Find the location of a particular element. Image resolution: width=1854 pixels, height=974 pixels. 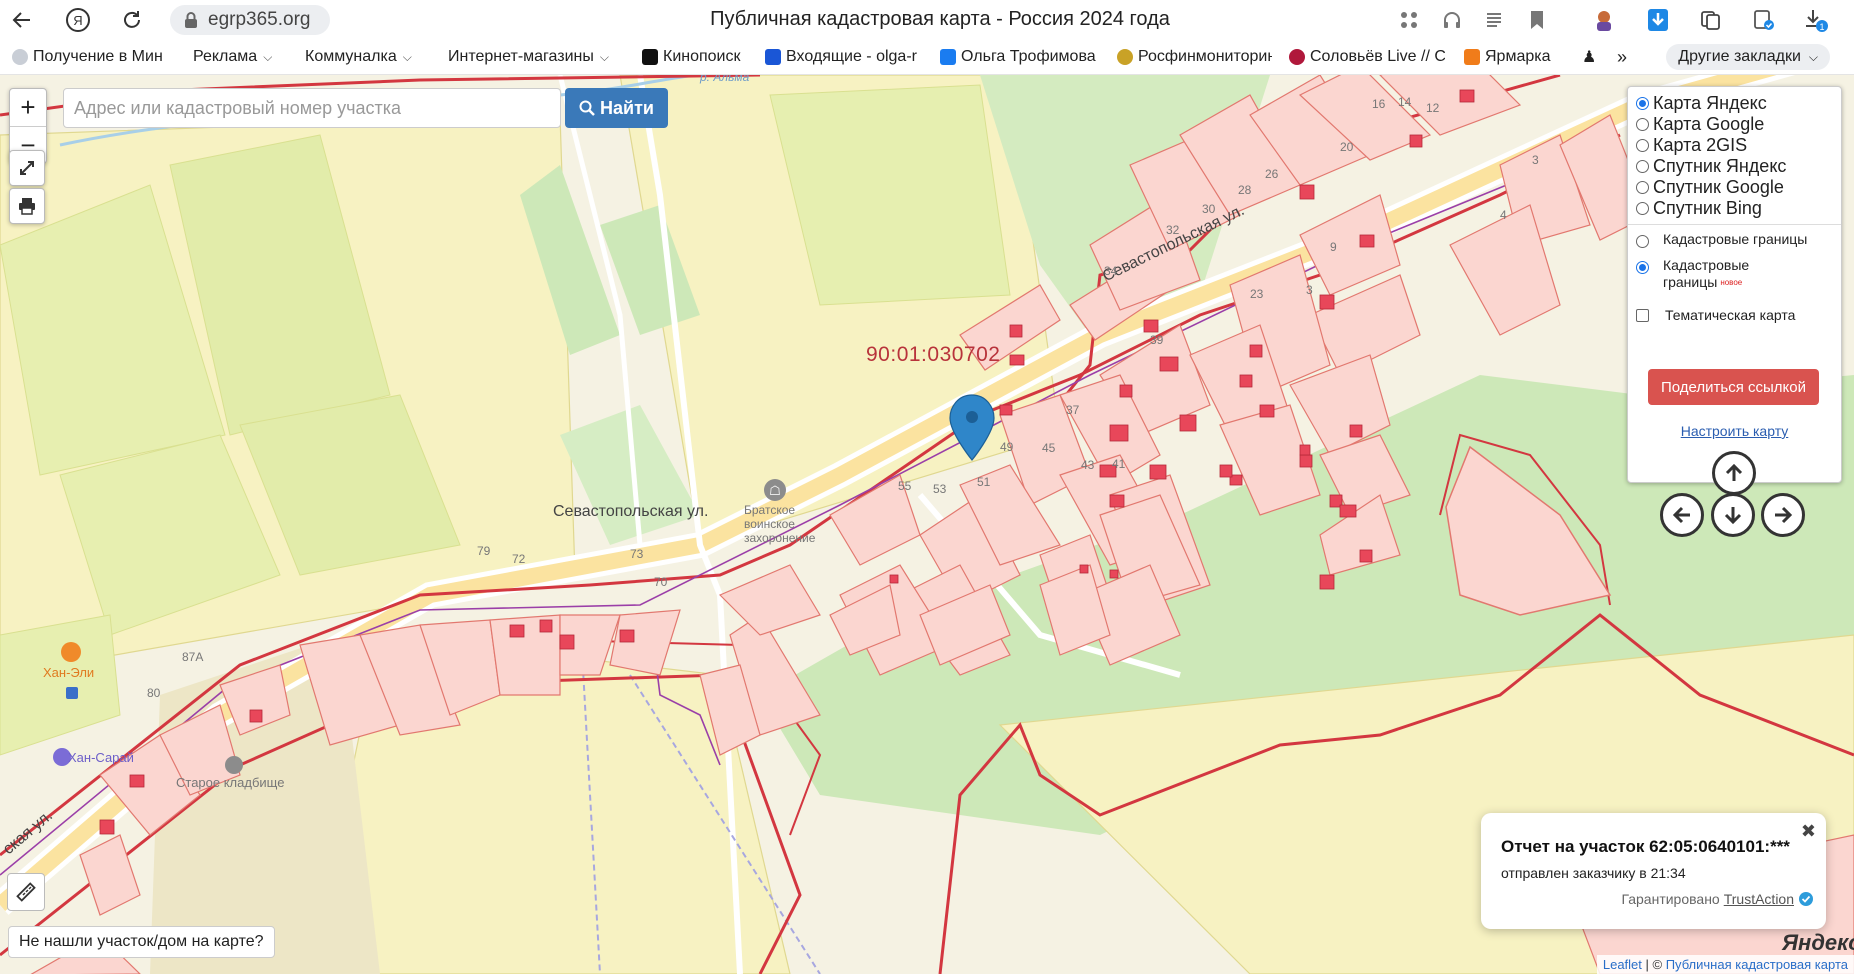

bookmark-icon is located at coordinates (1537, 20).